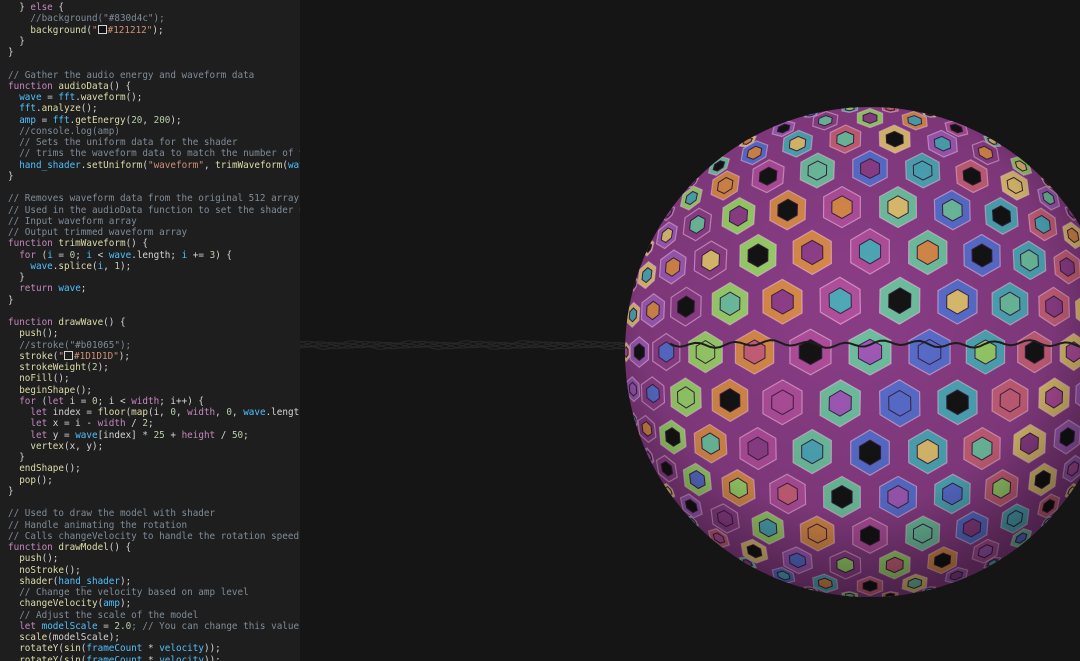  What do you see at coordinates (41, 469) in the screenshot?
I see `code-token: endShape` at bounding box center [41, 469].